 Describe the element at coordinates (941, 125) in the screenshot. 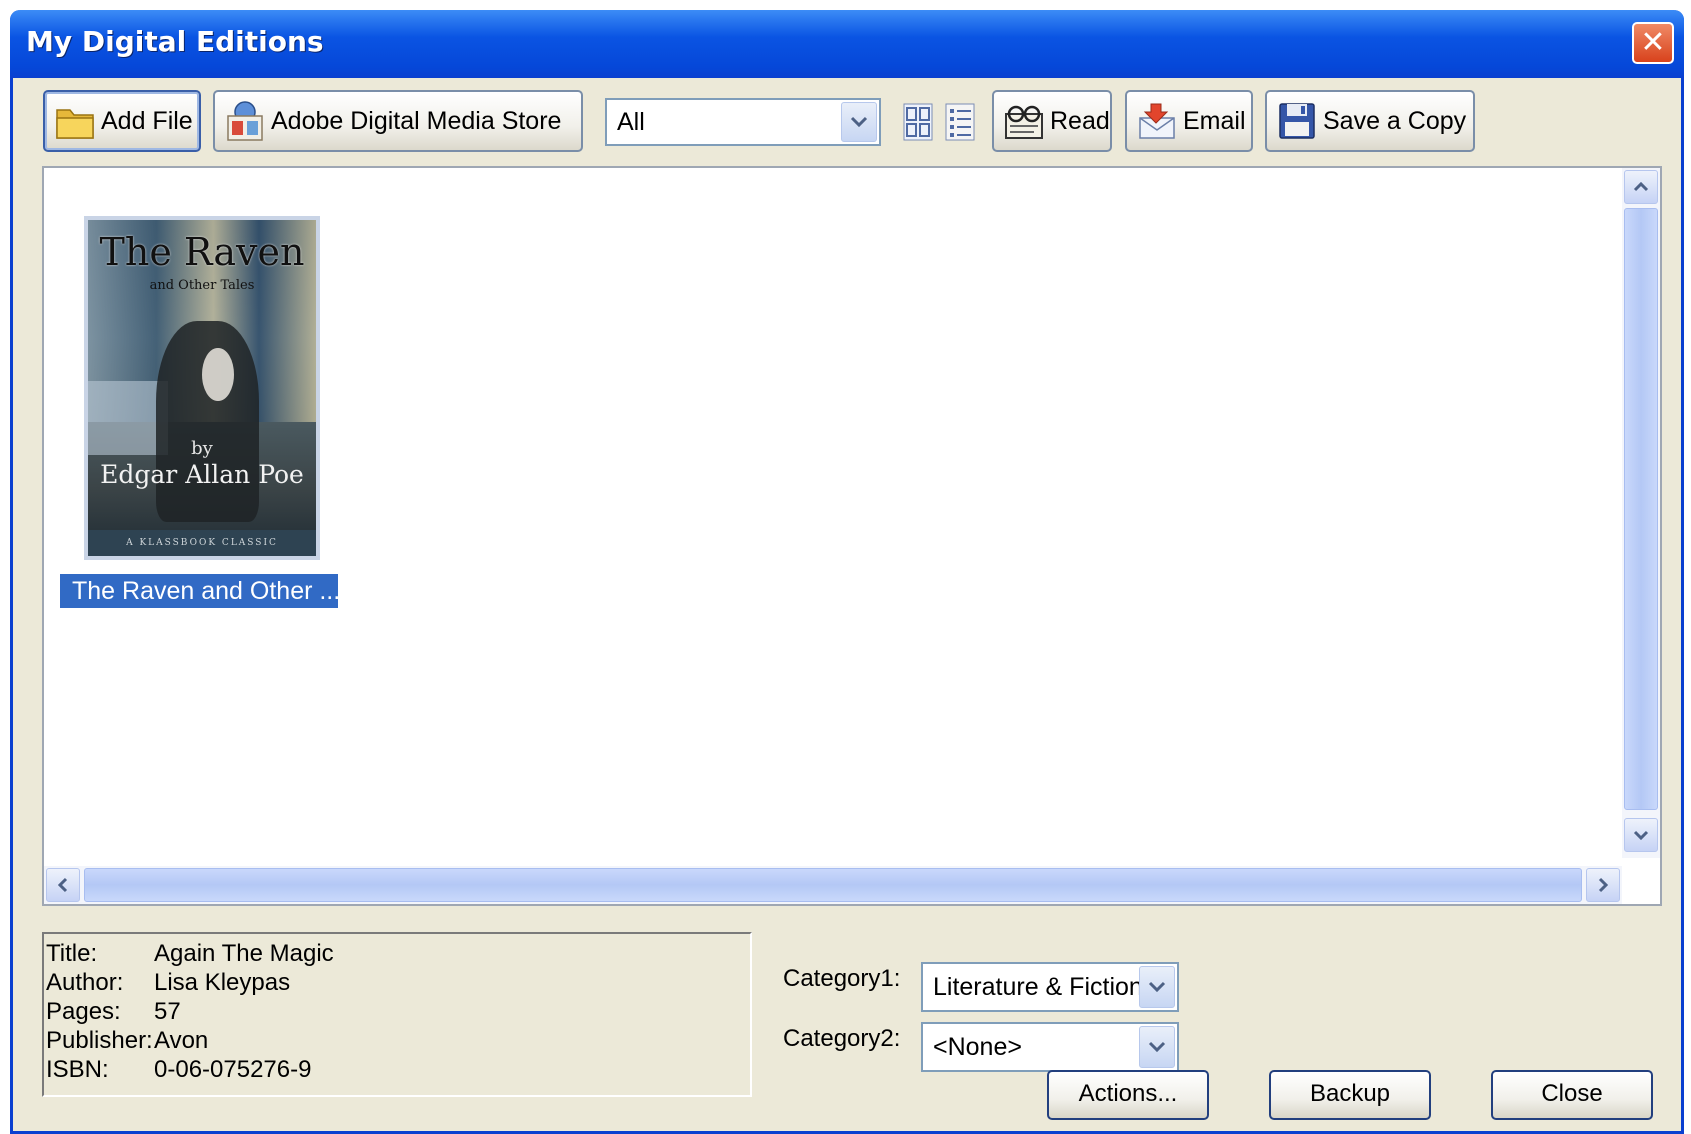

I see `view-toggle` at that location.